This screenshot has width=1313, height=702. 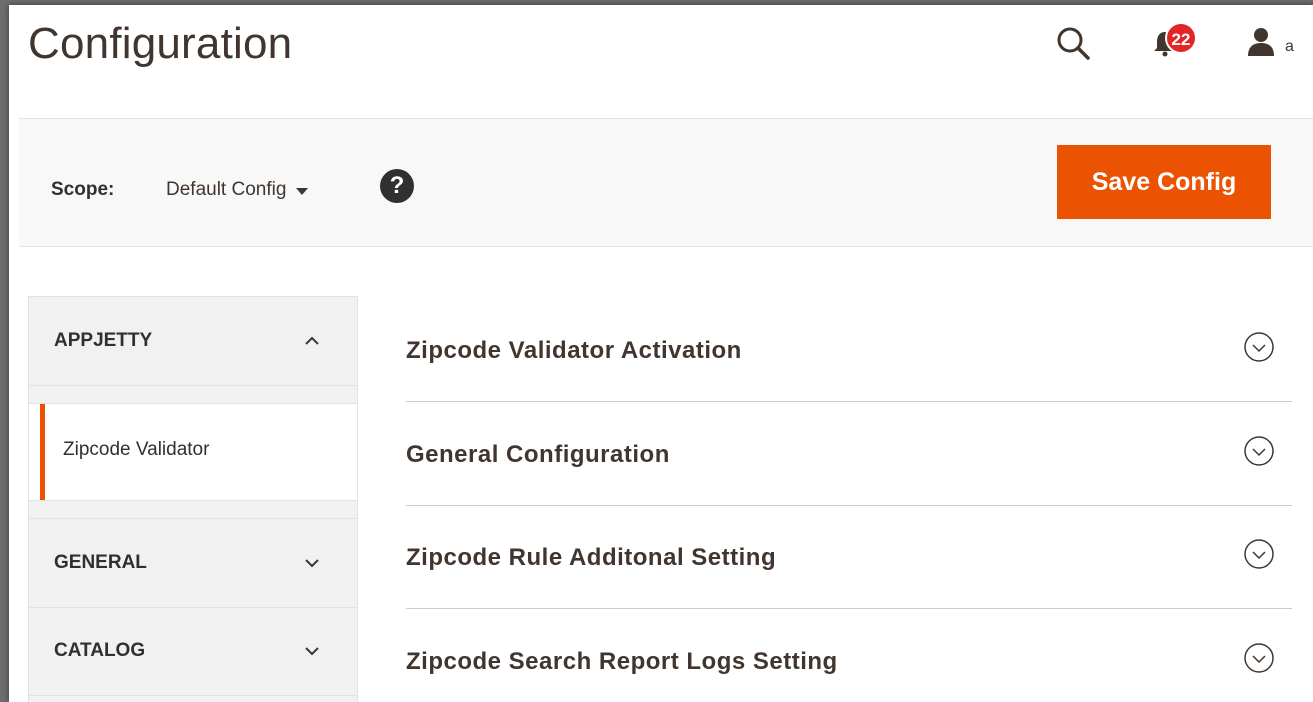 What do you see at coordinates (1261, 41) in the screenshot?
I see `user-icon` at bounding box center [1261, 41].